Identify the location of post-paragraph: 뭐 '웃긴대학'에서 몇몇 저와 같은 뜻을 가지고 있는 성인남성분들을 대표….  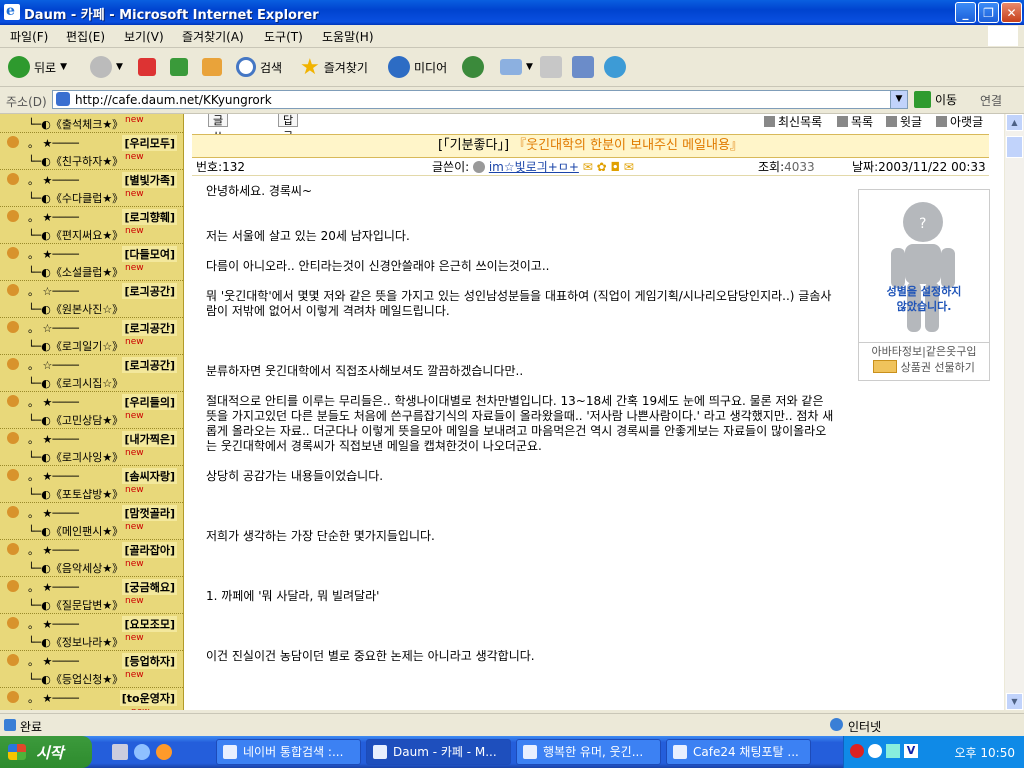
(519, 303).